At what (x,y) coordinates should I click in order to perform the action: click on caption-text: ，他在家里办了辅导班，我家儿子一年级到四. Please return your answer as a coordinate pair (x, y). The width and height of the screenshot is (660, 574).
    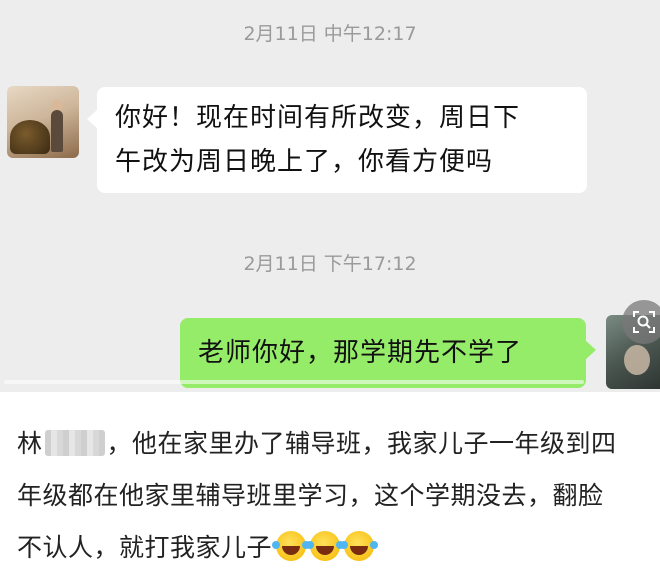
    Looking at the image, I should click on (361, 443).